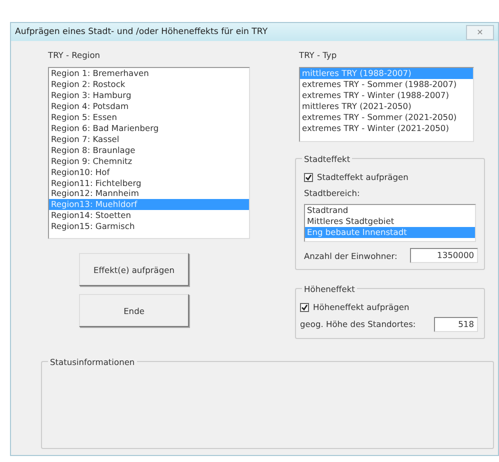  I want to click on inhabitants-field: 1350000, so click(444, 256).